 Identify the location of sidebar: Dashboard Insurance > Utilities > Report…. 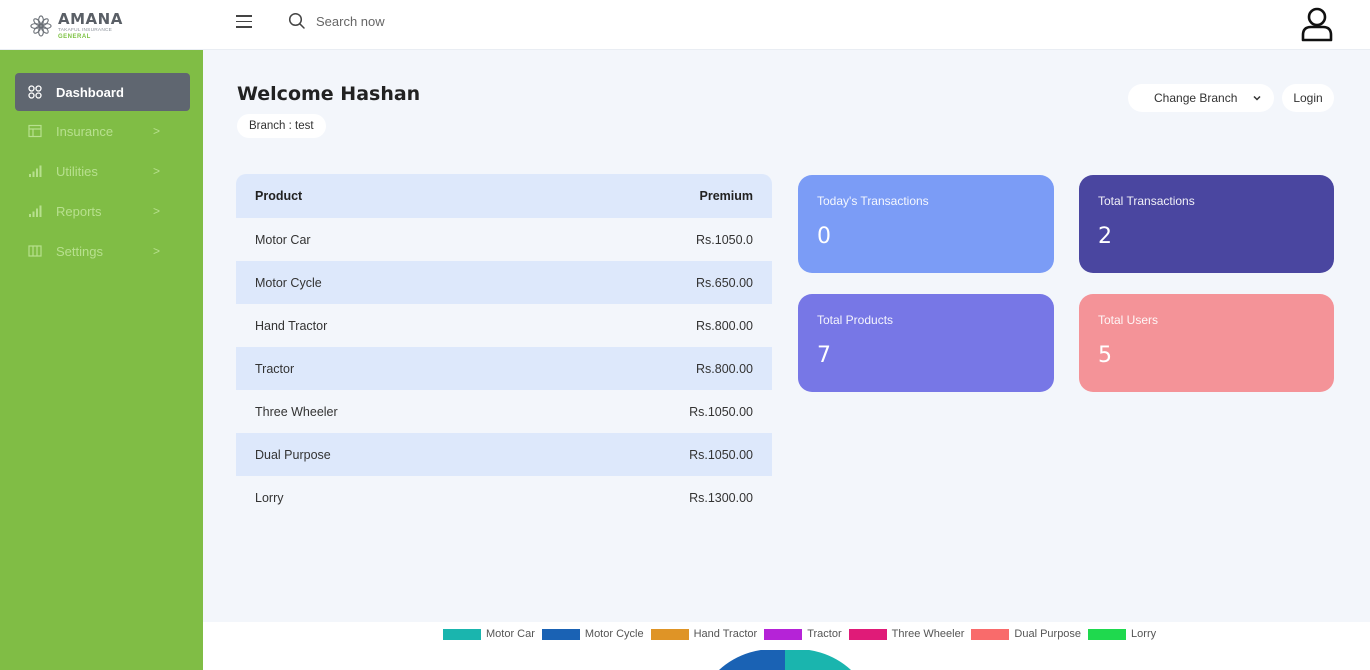
(101, 360).